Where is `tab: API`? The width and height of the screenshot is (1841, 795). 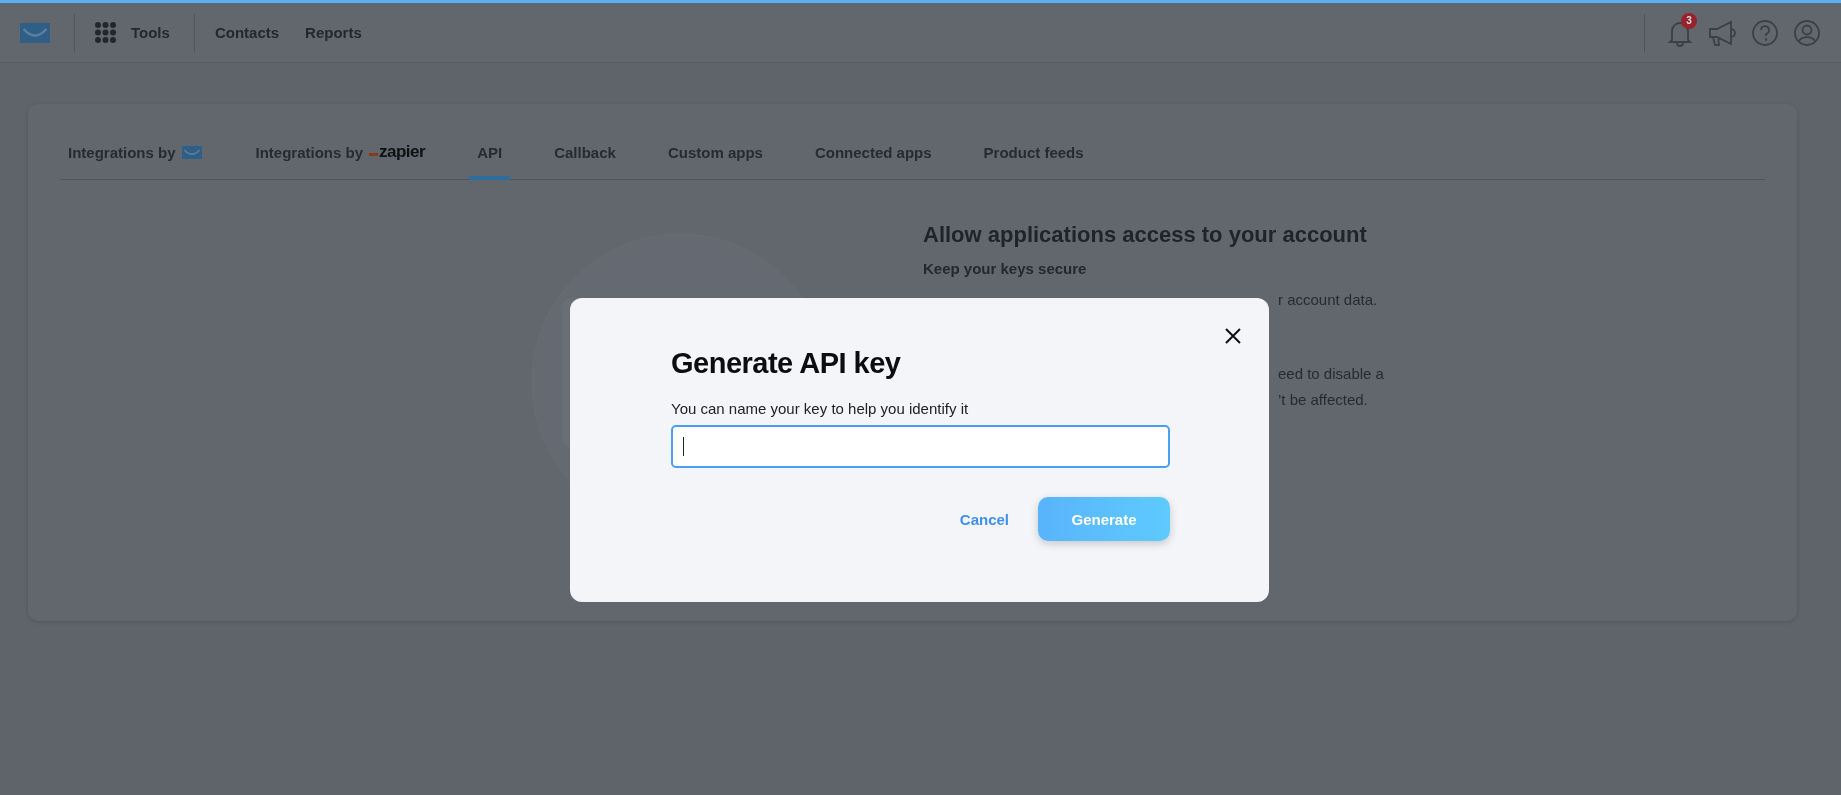
tab: API is located at coordinates (490, 156).